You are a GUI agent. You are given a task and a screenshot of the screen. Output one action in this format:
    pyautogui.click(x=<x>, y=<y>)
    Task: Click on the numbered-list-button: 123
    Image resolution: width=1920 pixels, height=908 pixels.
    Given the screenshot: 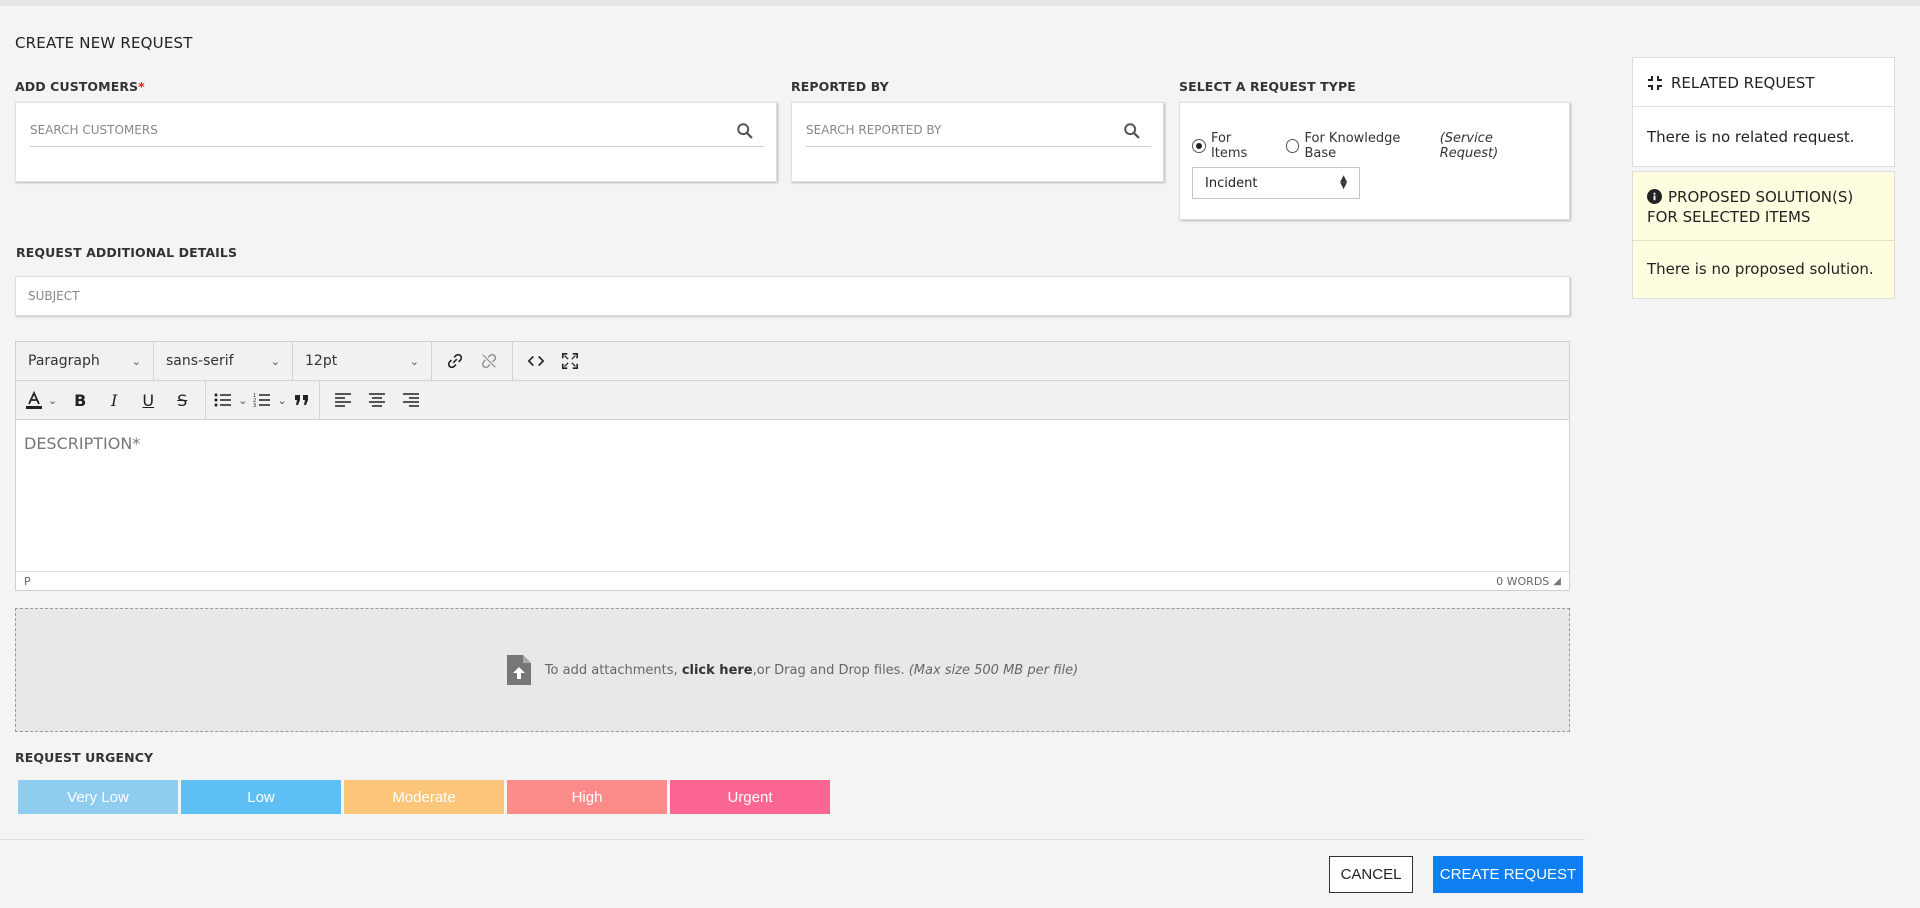 What is the action you would take?
    pyautogui.click(x=262, y=400)
    